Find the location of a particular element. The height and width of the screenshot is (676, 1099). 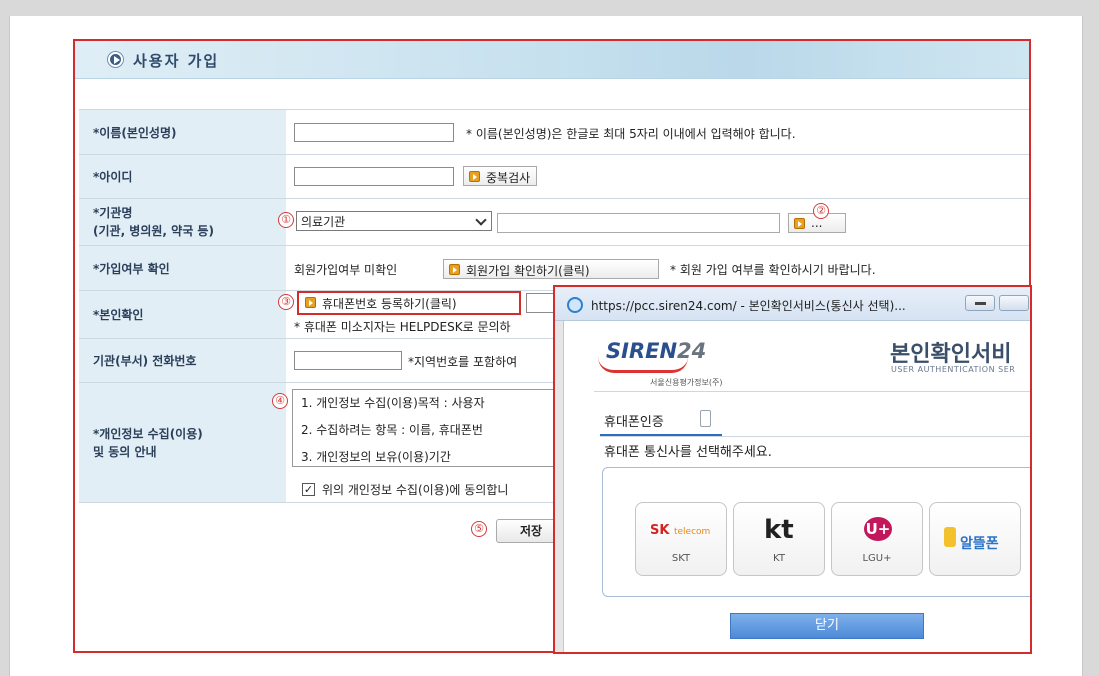

row-org: *기관명 (기관, 병의원, 약국 등) ① 의료기관 ... ② is located at coordinates (554, 222).